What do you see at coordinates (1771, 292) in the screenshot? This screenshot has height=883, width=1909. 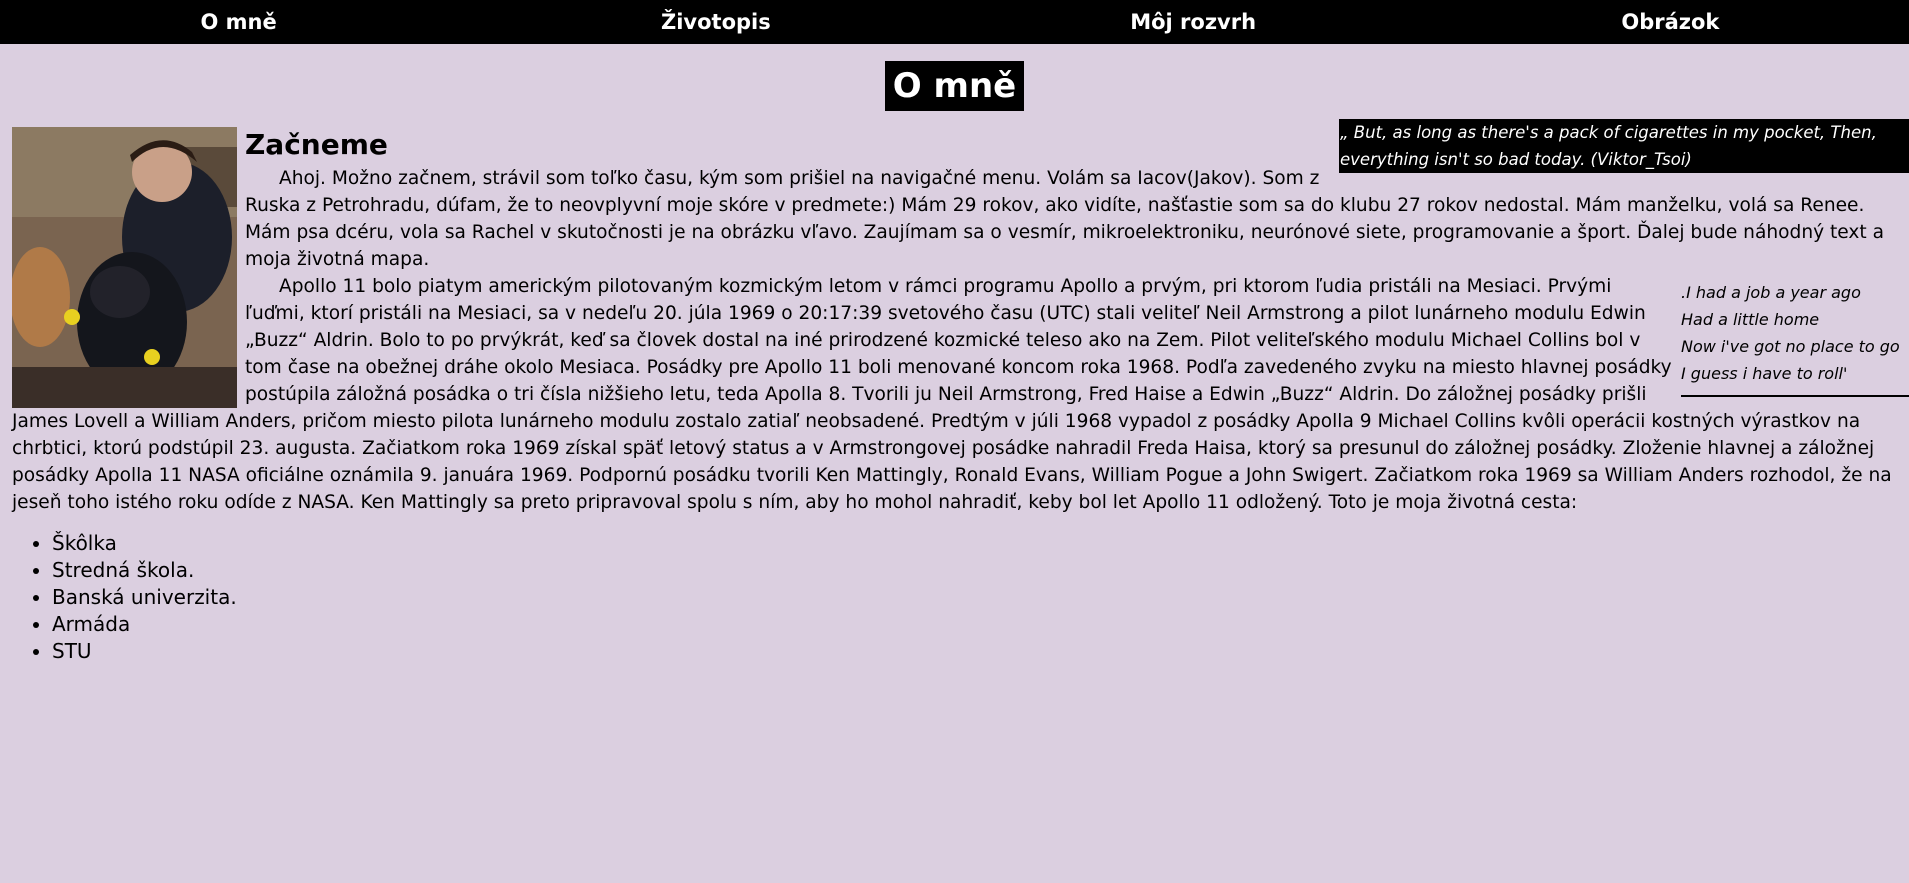 I see `side-quote-line: .I had a job a year ago` at bounding box center [1771, 292].